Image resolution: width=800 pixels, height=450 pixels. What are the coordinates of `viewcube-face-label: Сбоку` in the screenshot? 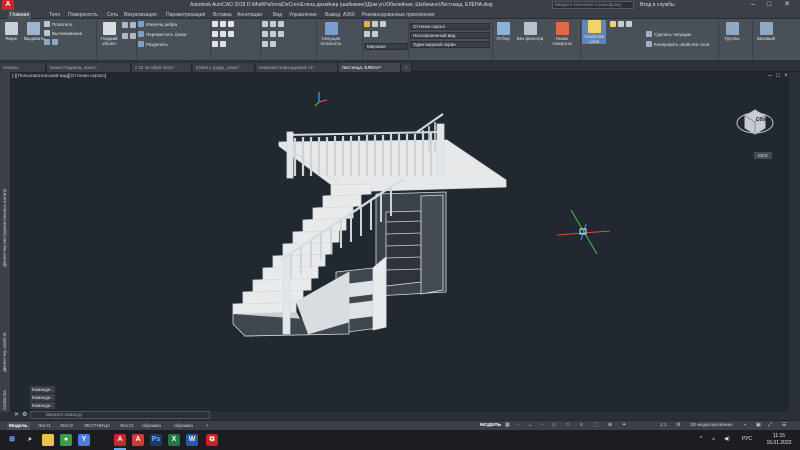 It's located at (763, 120).